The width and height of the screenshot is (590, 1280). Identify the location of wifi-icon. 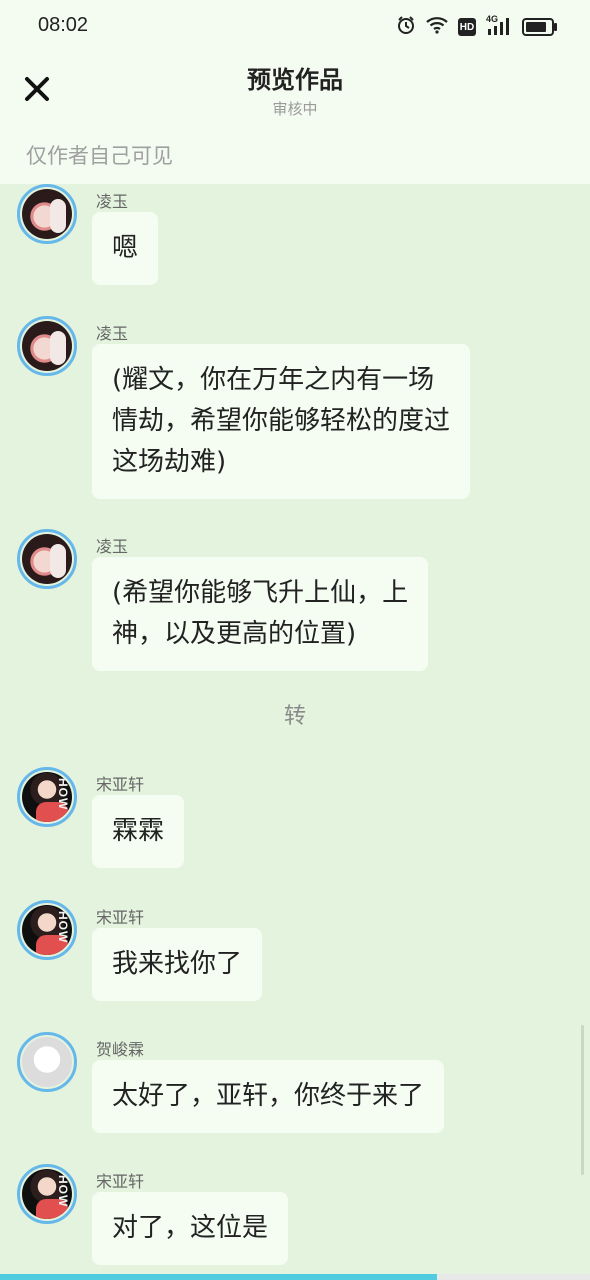
(437, 27).